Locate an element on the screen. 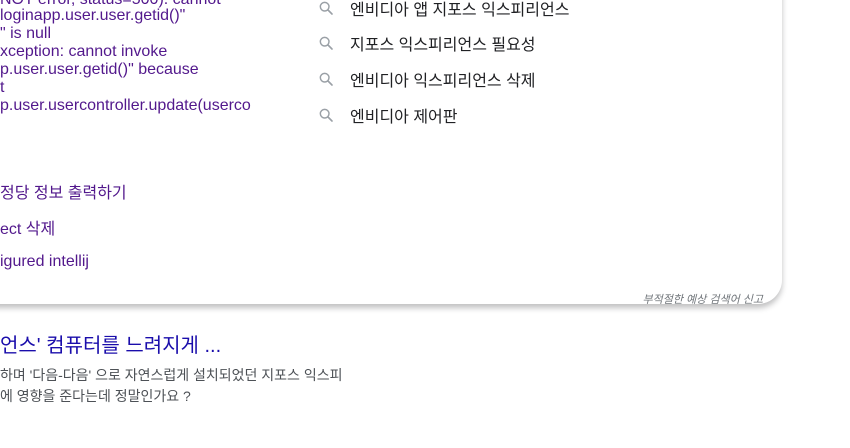  suggestion-item: 엔비디아 제어판 is located at coordinates (388, 115).